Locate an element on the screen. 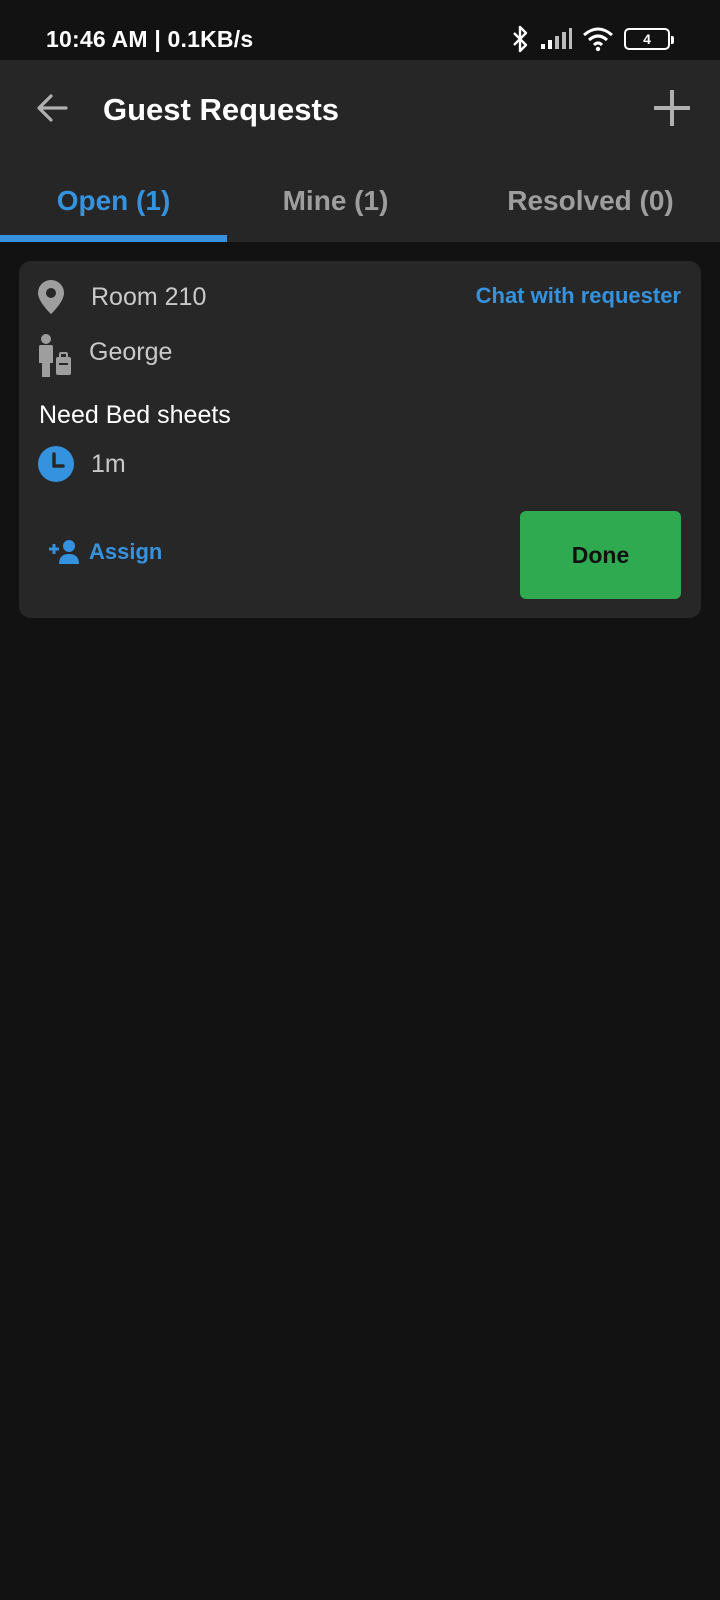  tab-indicator is located at coordinates (113, 238).